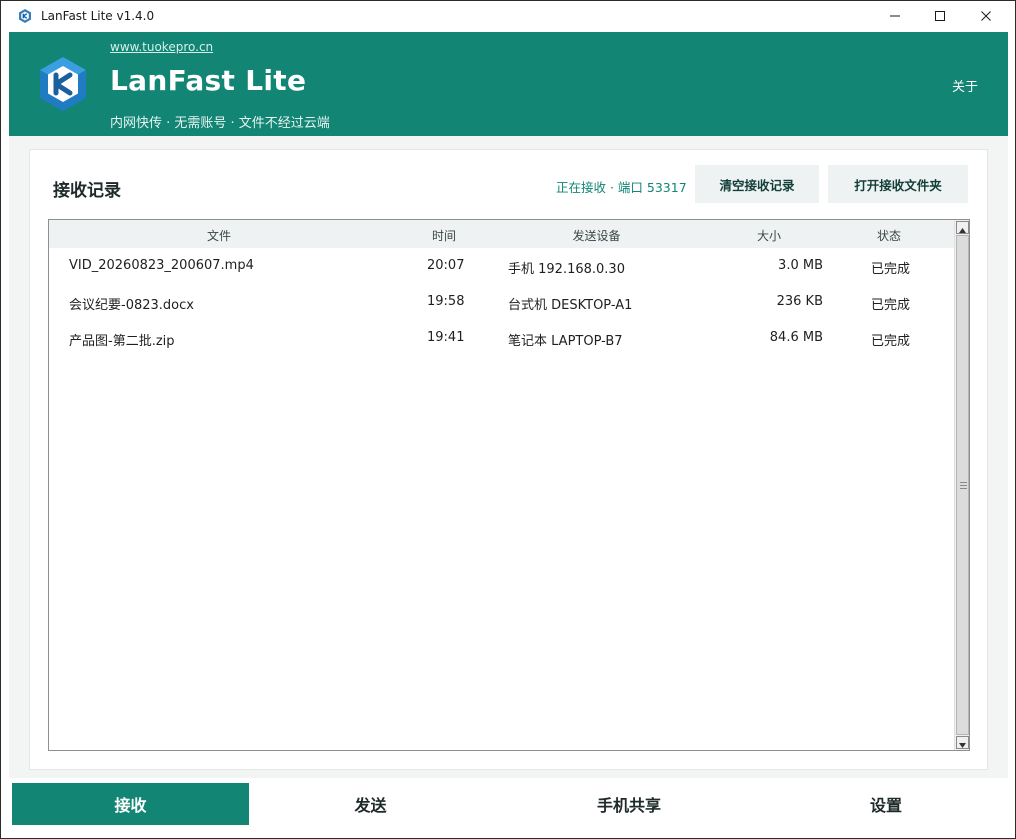  Describe the element at coordinates (629, 804) in the screenshot. I see `nav-tab-phone-share: 手机共享` at that location.